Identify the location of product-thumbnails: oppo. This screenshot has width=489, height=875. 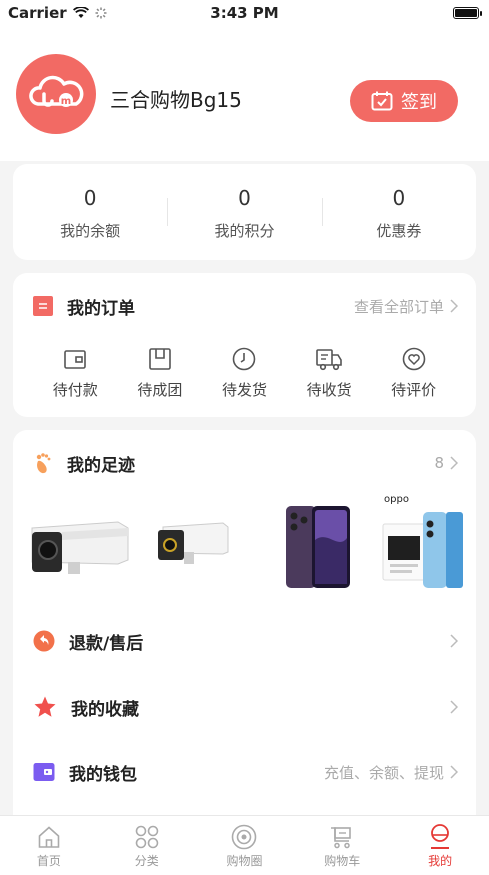
(247, 541).